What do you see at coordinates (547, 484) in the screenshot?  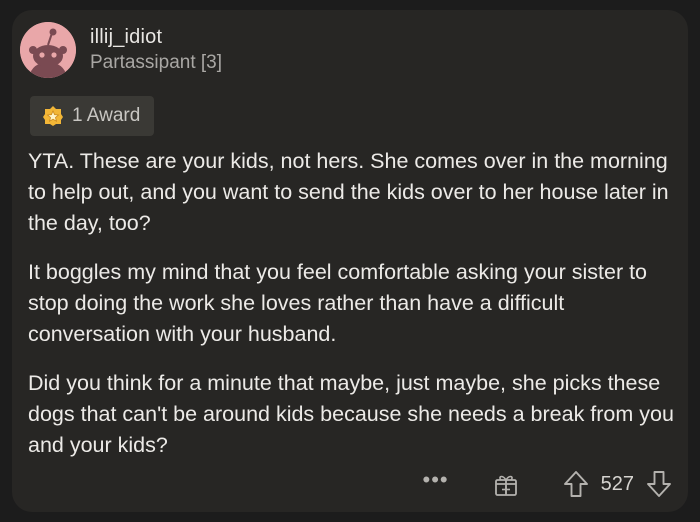 I see `comment-actions: ••• 527` at bounding box center [547, 484].